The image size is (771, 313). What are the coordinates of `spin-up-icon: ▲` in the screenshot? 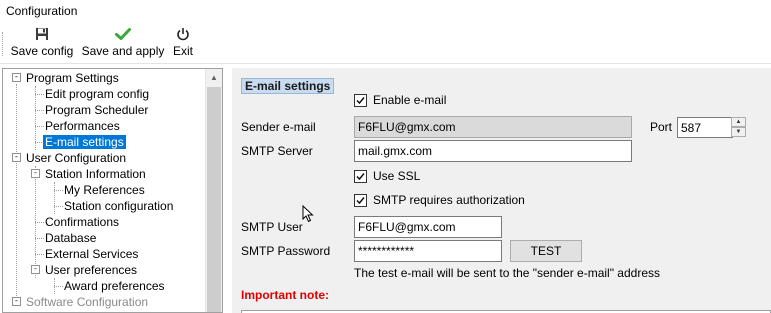 It's located at (738, 122).